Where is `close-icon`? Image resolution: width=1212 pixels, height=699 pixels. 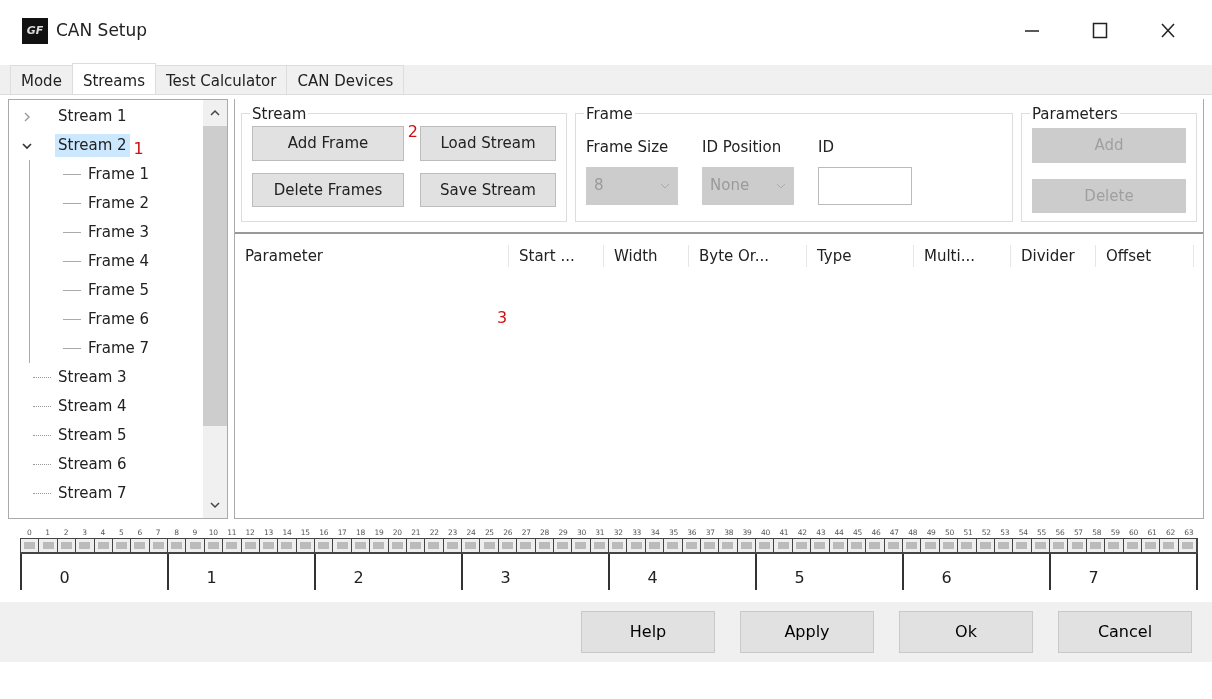 close-icon is located at coordinates (1168, 31).